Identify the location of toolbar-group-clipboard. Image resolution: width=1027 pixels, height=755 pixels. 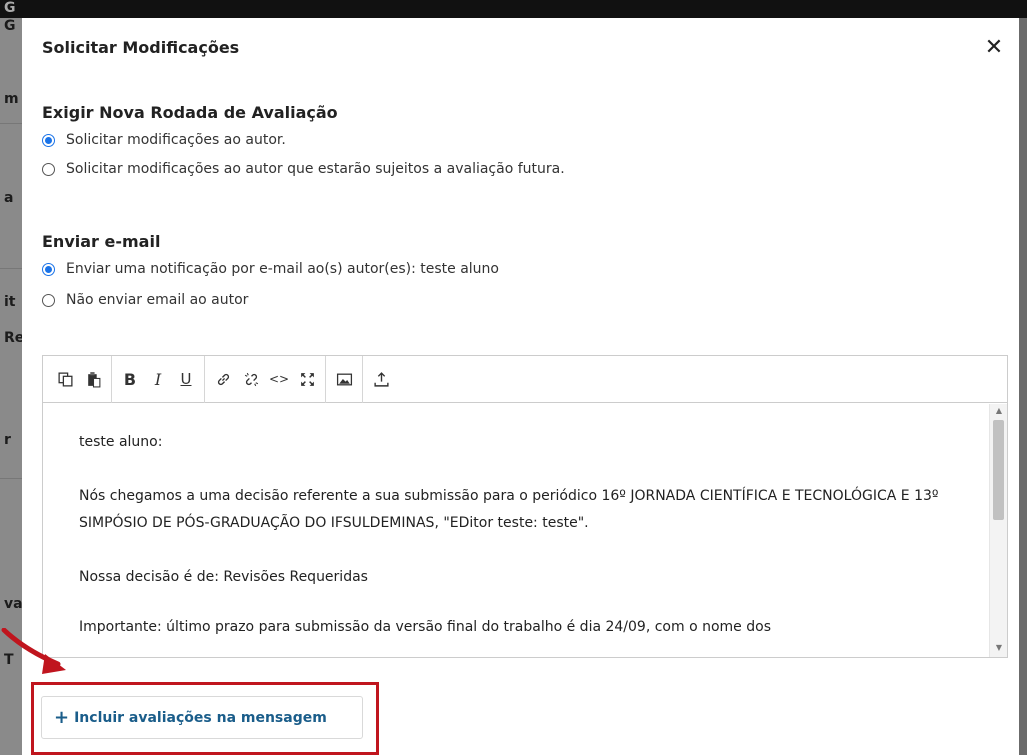
(81, 379).